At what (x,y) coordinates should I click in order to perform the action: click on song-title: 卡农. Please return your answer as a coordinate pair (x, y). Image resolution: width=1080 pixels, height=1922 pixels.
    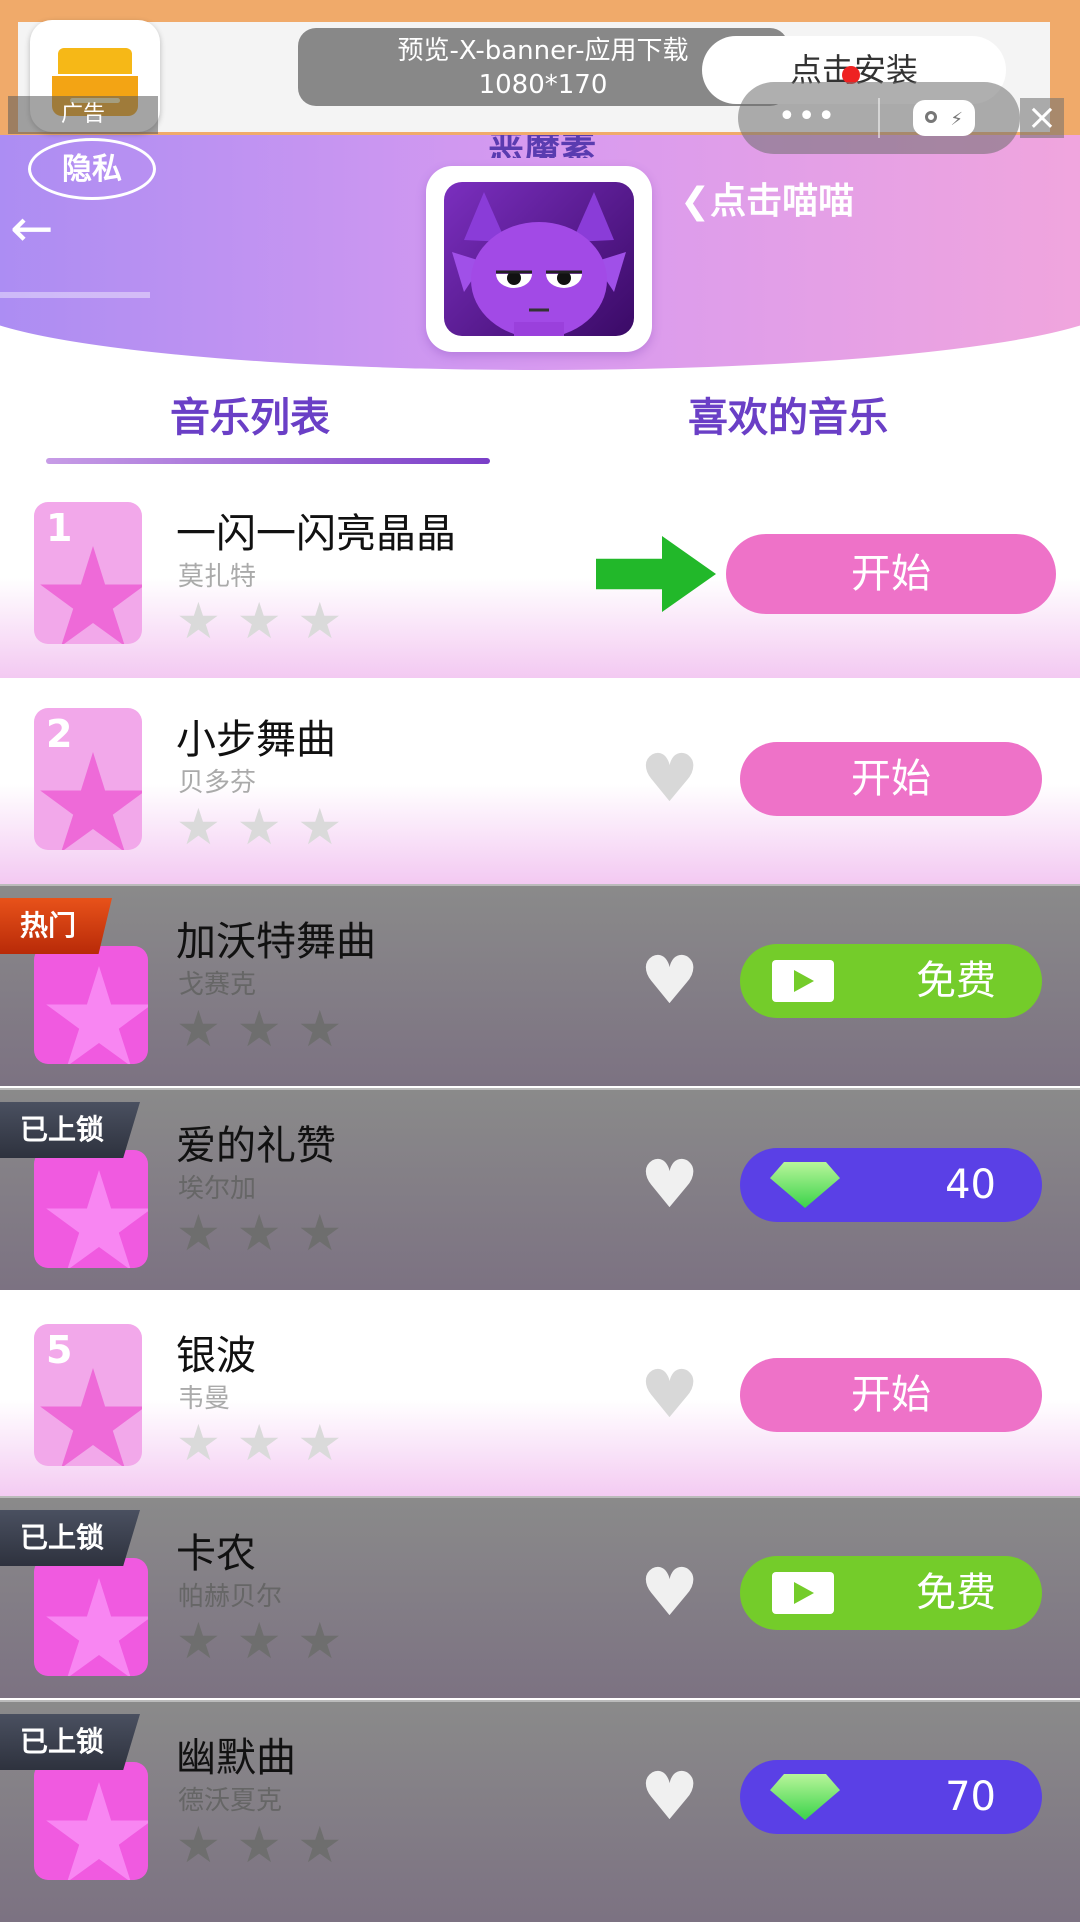
    Looking at the image, I should click on (216, 1554).